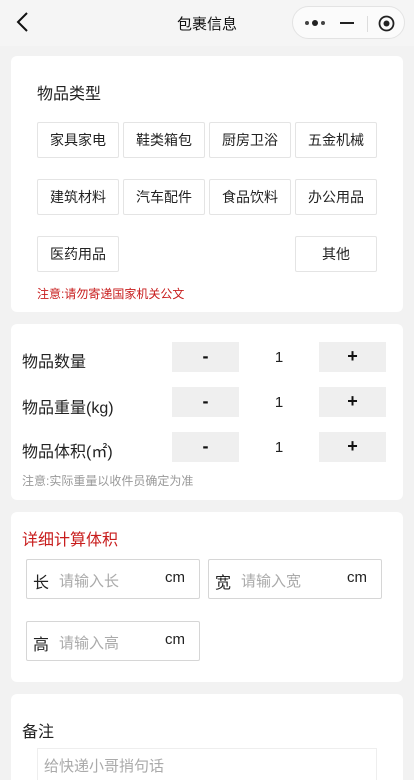 The height and width of the screenshot is (780, 414). I want to click on remark-title: 备注, so click(38, 732).